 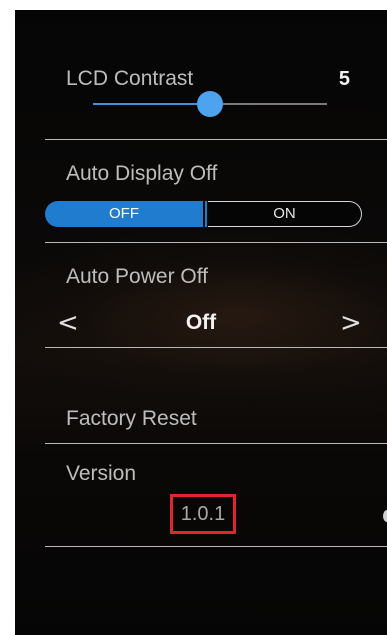 What do you see at coordinates (203, 514) in the screenshot?
I see `version-highlight-box` at bounding box center [203, 514].